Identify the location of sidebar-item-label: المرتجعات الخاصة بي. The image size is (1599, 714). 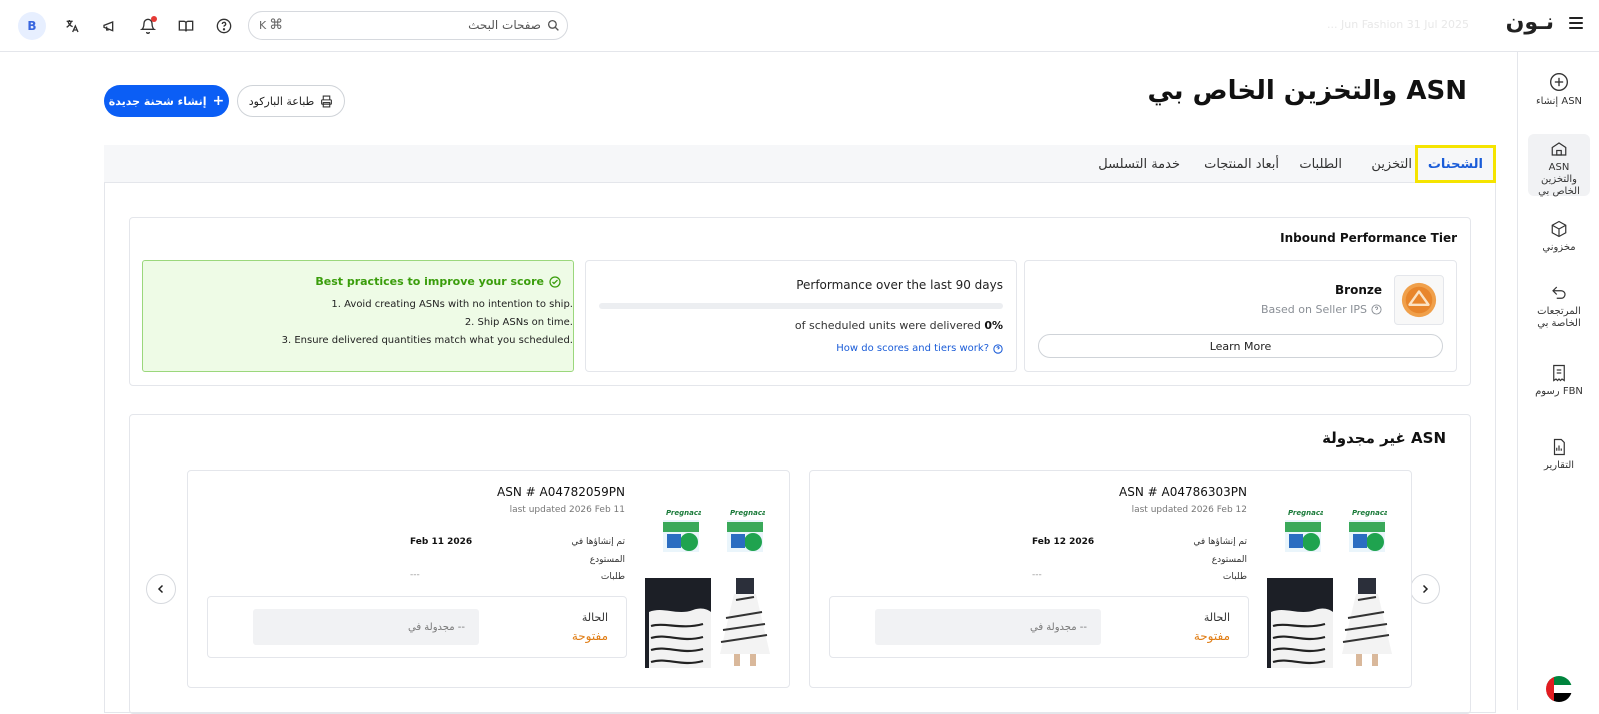
(1559, 317).